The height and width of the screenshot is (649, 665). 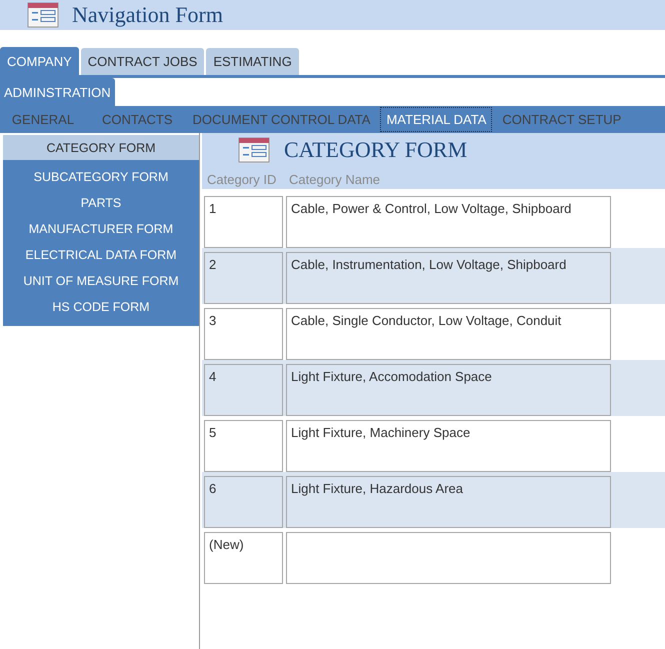 What do you see at coordinates (57, 92) in the screenshot?
I see `tab: ADMINSTRATION` at bounding box center [57, 92].